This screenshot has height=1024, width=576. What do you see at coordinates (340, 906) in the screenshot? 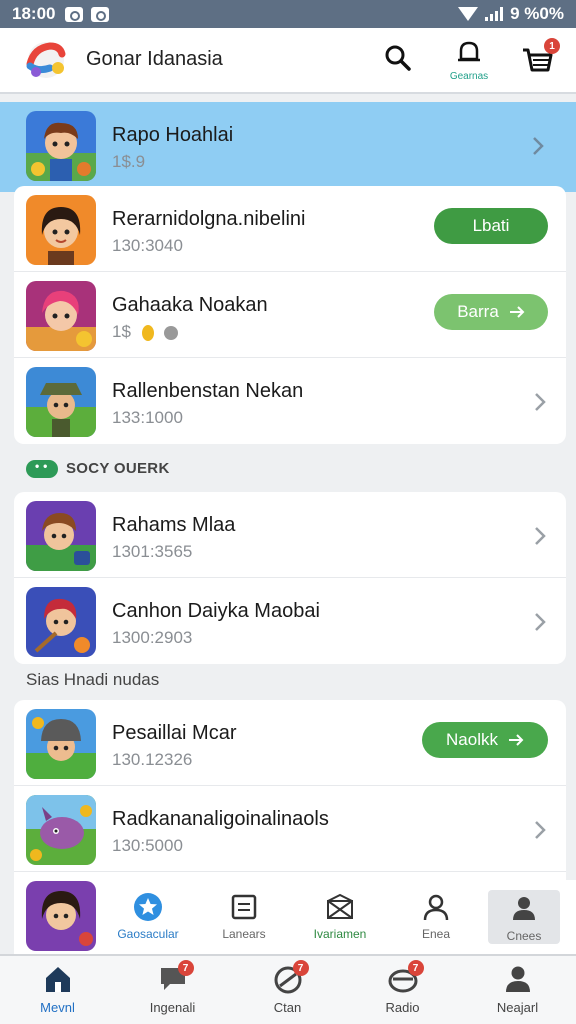
I see `envelope-icon` at bounding box center [340, 906].